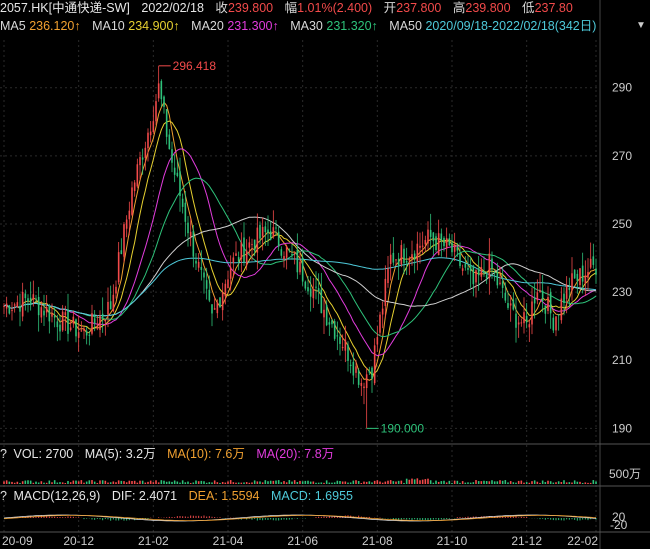 The image size is (650, 549). Describe the element at coordinates (488, 8) in the screenshot. I see `high-value: 239.800` at that location.